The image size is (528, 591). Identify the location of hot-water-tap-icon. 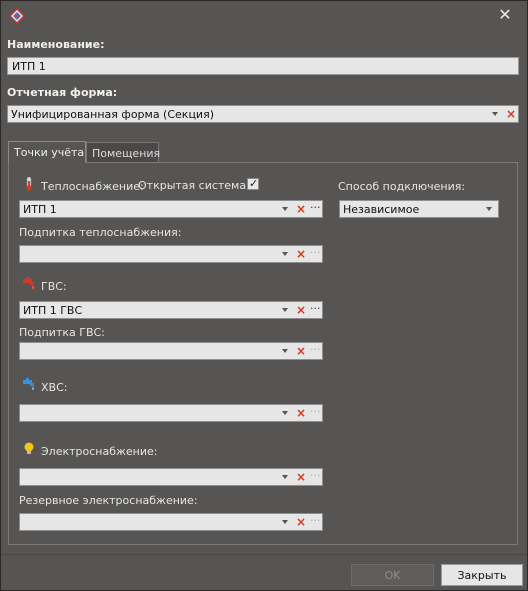
(28, 283).